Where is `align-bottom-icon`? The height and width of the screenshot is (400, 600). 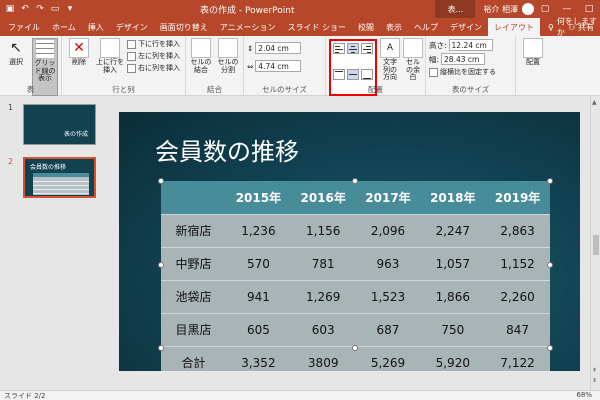 align-bottom-icon is located at coordinates (367, 74).